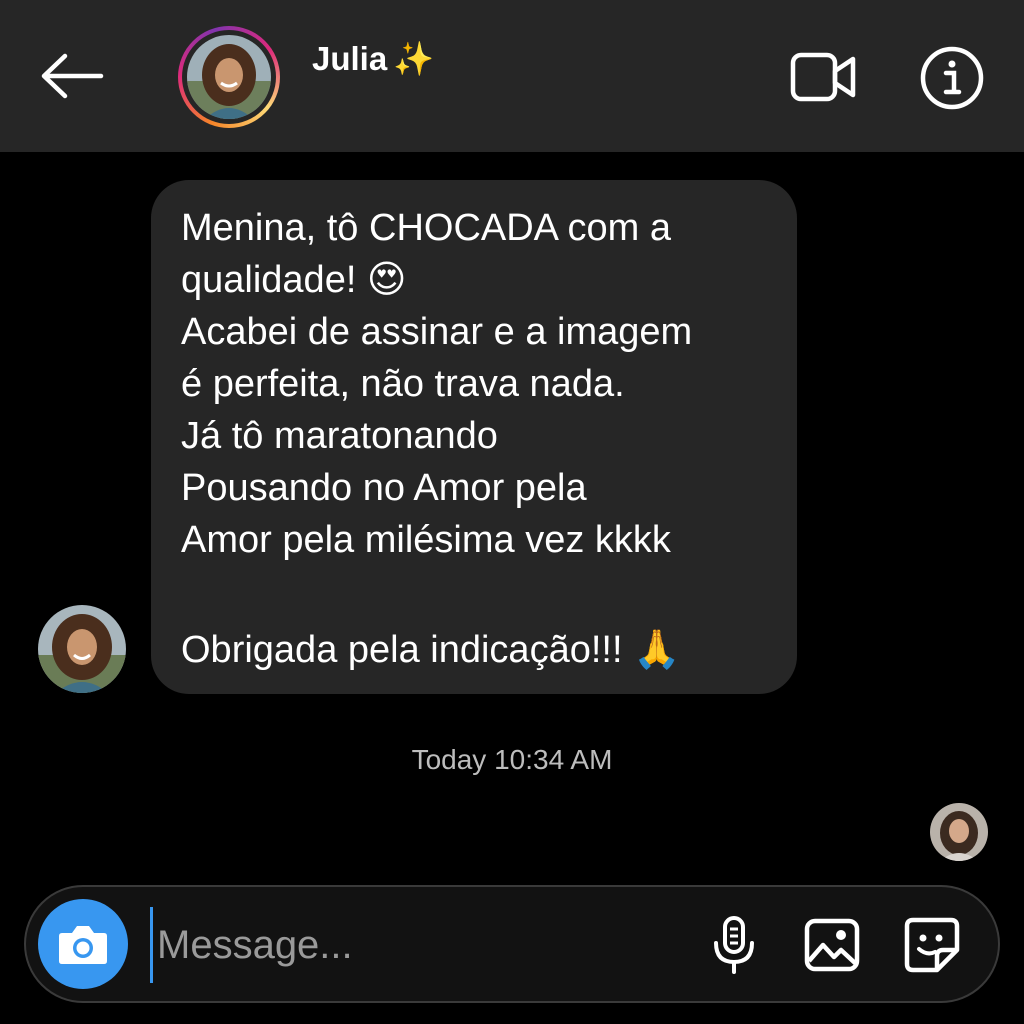  I want to click on gallery-button, so click(832, 945).